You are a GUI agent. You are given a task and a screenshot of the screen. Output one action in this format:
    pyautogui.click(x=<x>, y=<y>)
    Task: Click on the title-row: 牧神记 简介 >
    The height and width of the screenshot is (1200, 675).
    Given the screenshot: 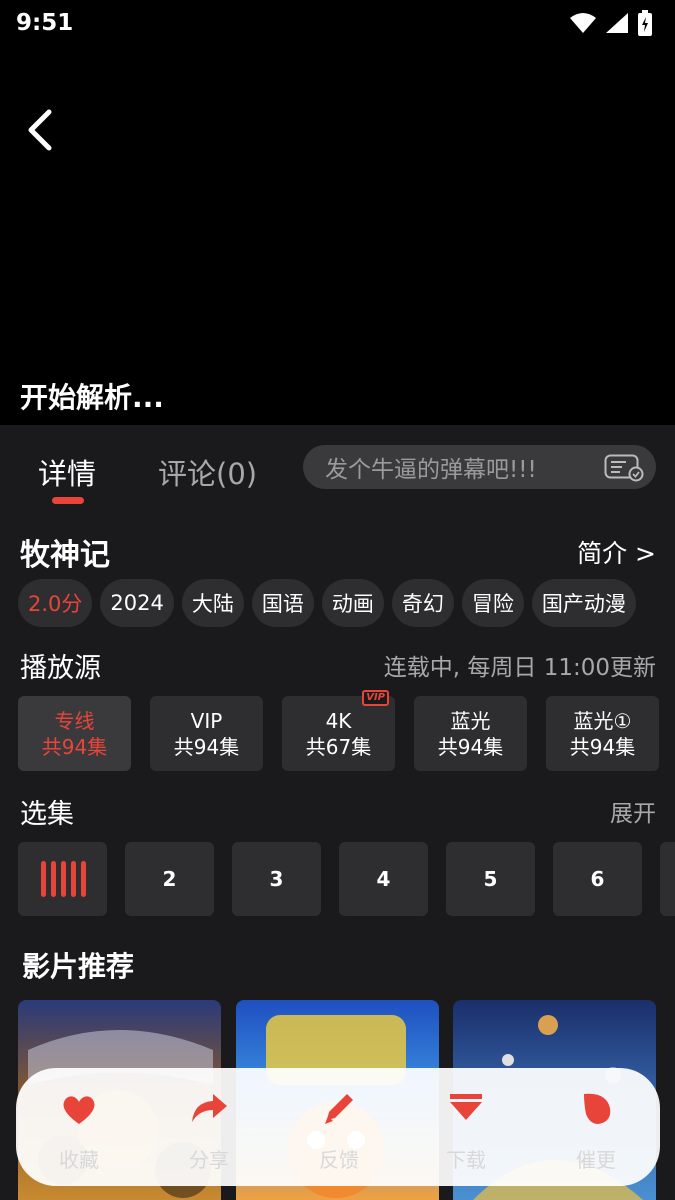 What is the action you would take?
    pyautogui.click(x=338, y=552)
    